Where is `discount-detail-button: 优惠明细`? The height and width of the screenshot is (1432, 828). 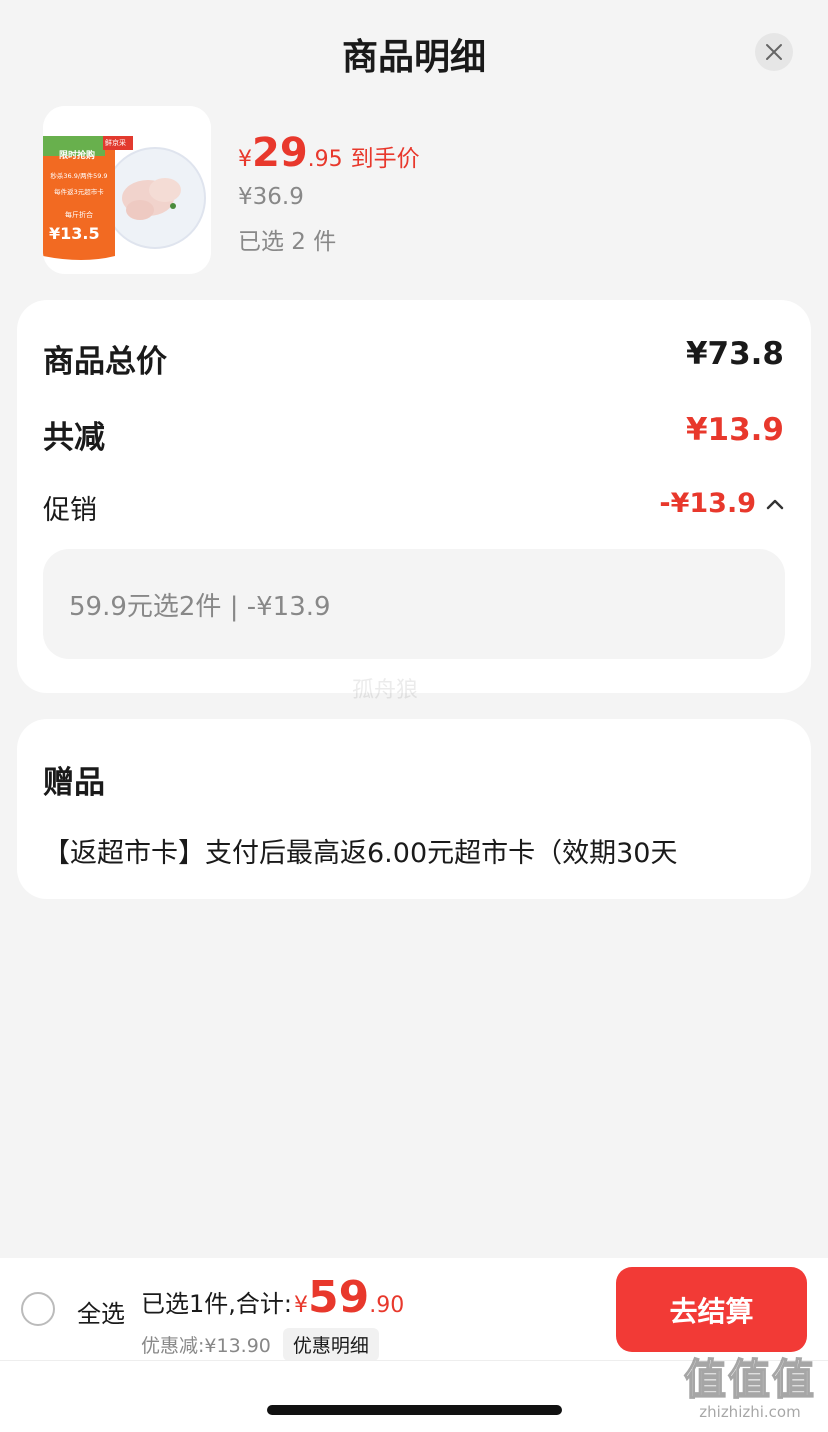 discount-detail-button: 优惠明细 is located at coordinates (330, 1344).